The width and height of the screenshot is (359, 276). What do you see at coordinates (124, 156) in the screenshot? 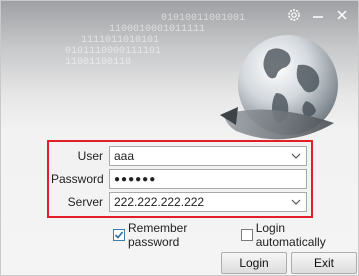
I see `user-value: aaa` at bounding box center [124, 156].